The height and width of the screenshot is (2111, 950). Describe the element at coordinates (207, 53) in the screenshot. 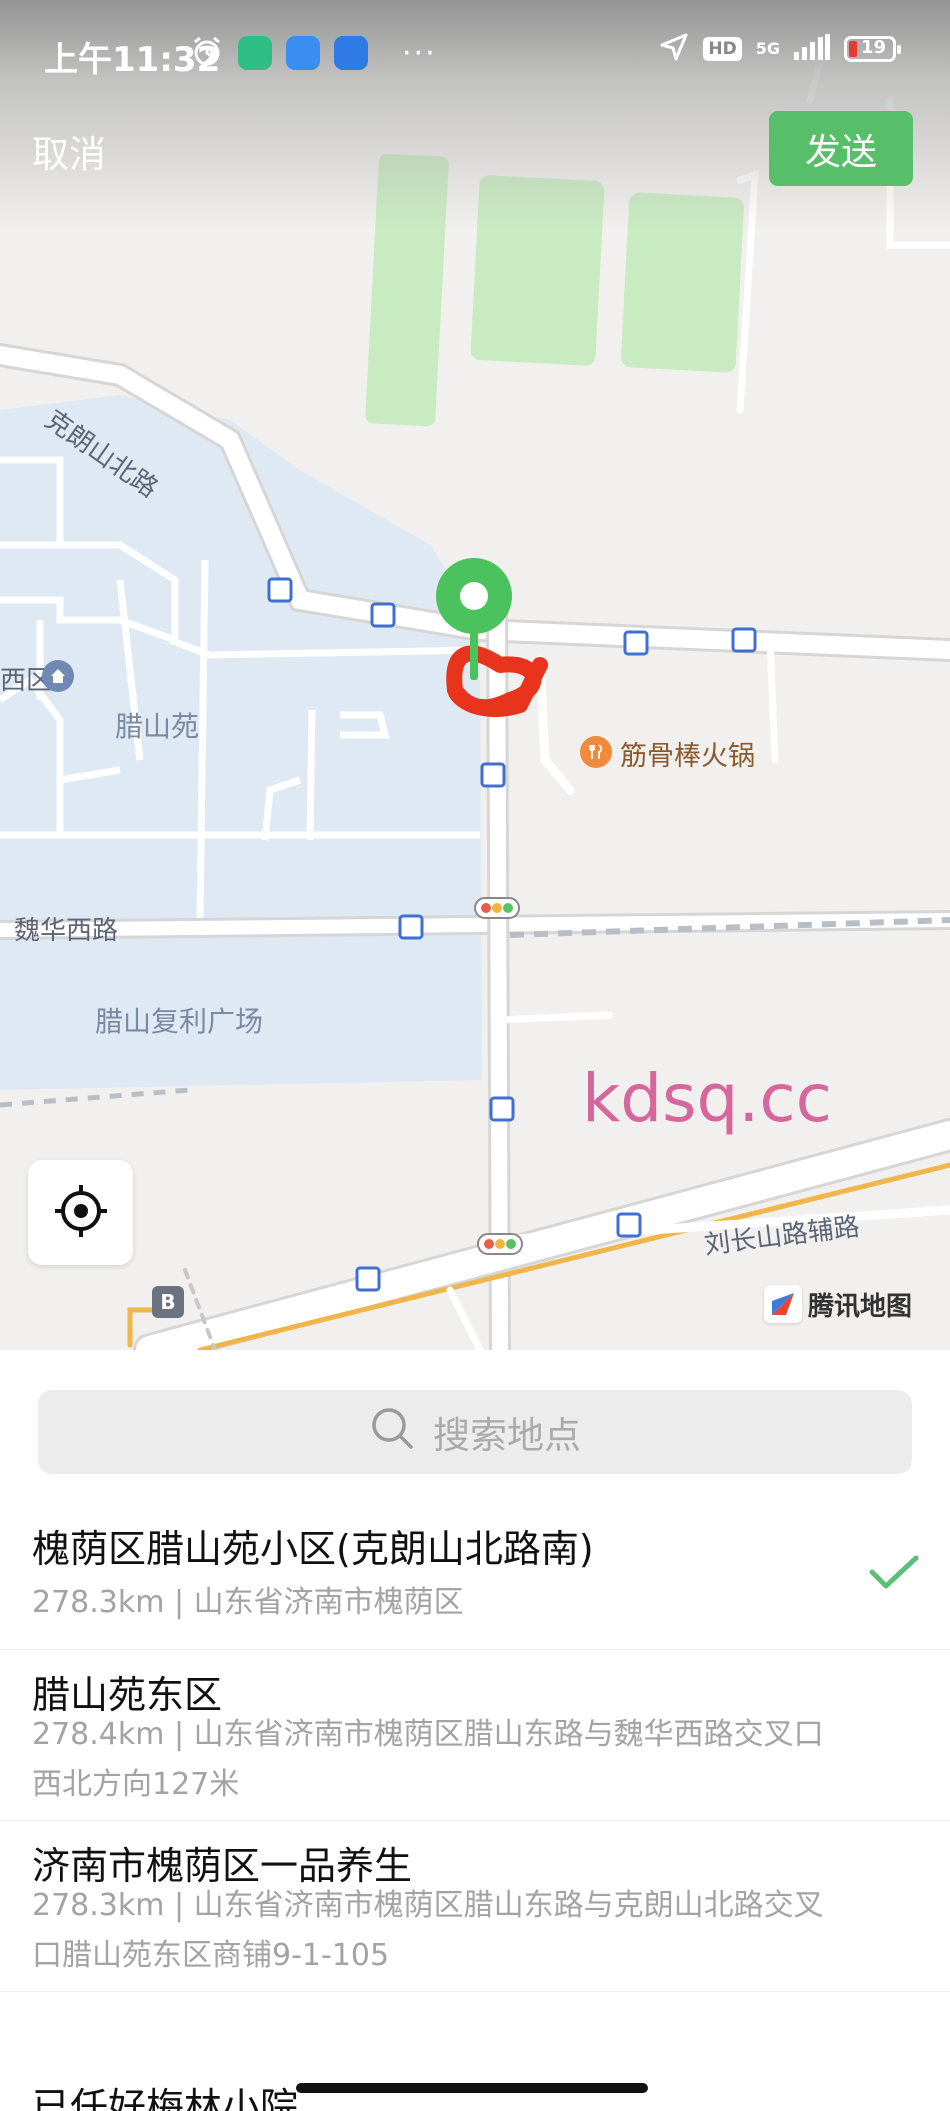

I see `alarm-icon` at that location.